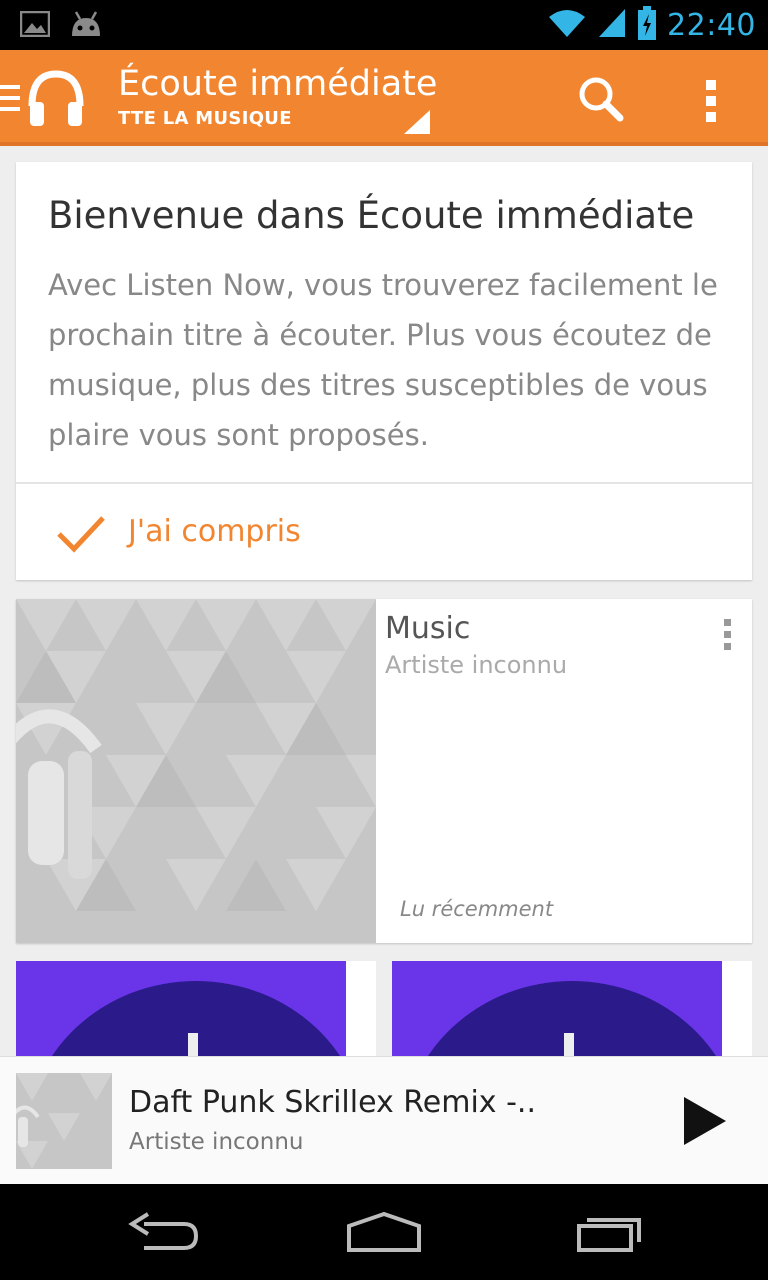 Image resolution: width=768 pixels, height=1280 pixels. Describe the element at coordinates (647, 25) in the screenshot. I see `battery-icon` at that location.